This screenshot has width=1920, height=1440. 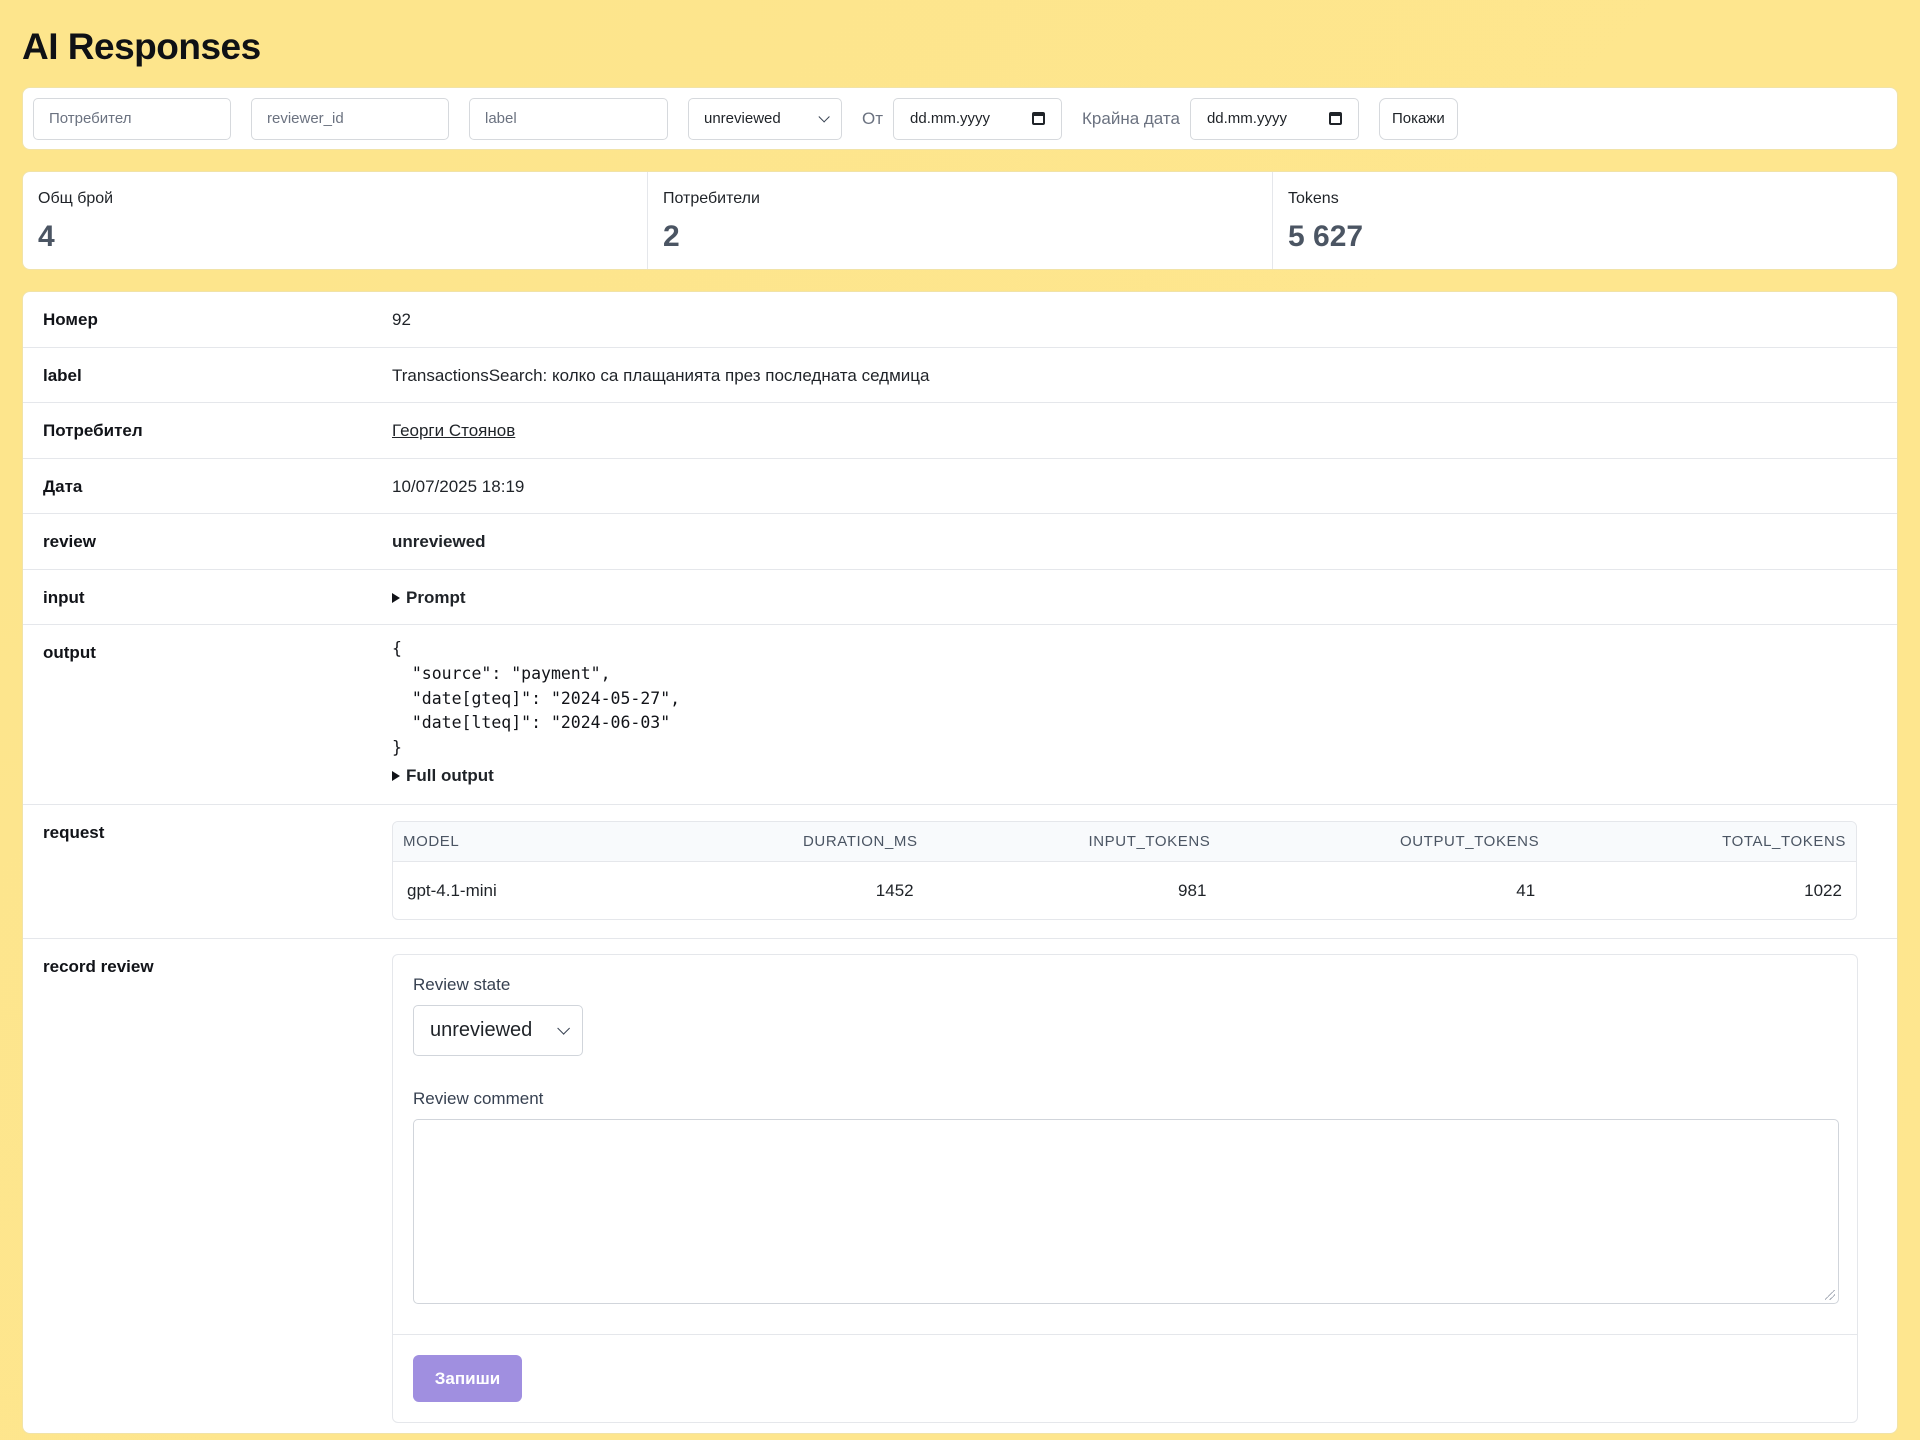 I want to click on from-label: От, so click(x=873, y=118).